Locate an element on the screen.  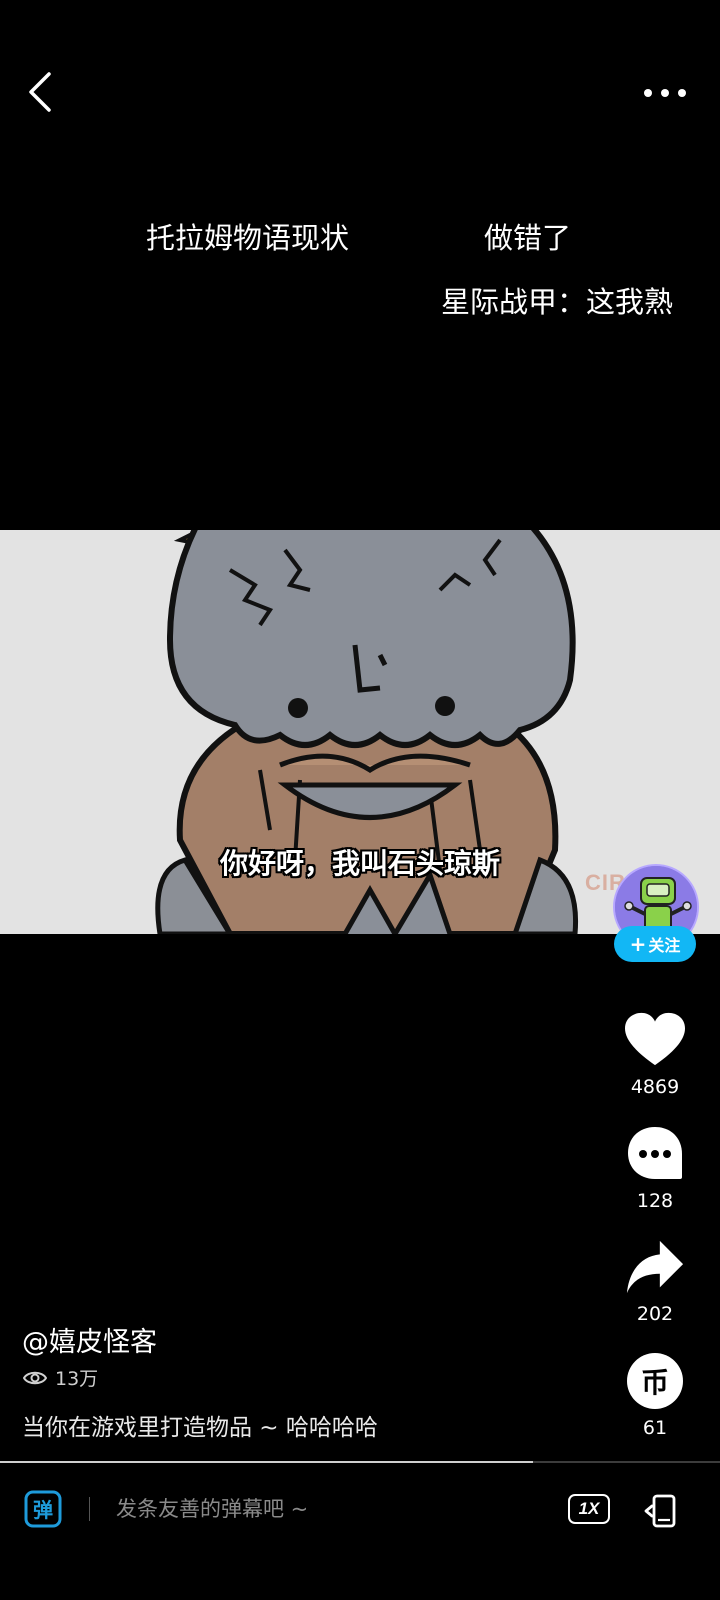
danmaku-icon: 弹 is located at coordinates (43, 1509).